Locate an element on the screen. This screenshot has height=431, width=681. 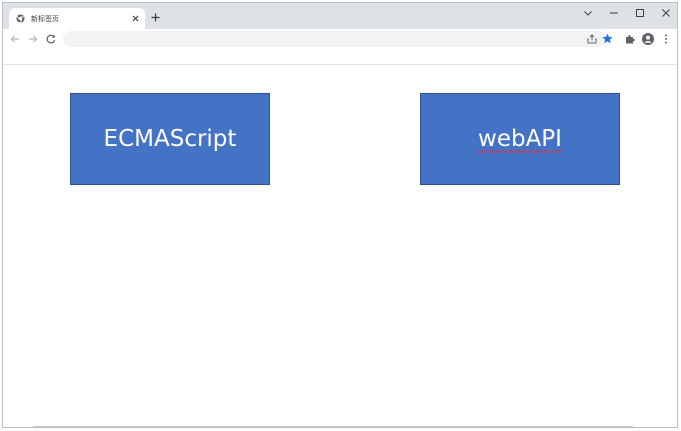
tab-strip: 新标签页 is located at coordinates (340, 16).